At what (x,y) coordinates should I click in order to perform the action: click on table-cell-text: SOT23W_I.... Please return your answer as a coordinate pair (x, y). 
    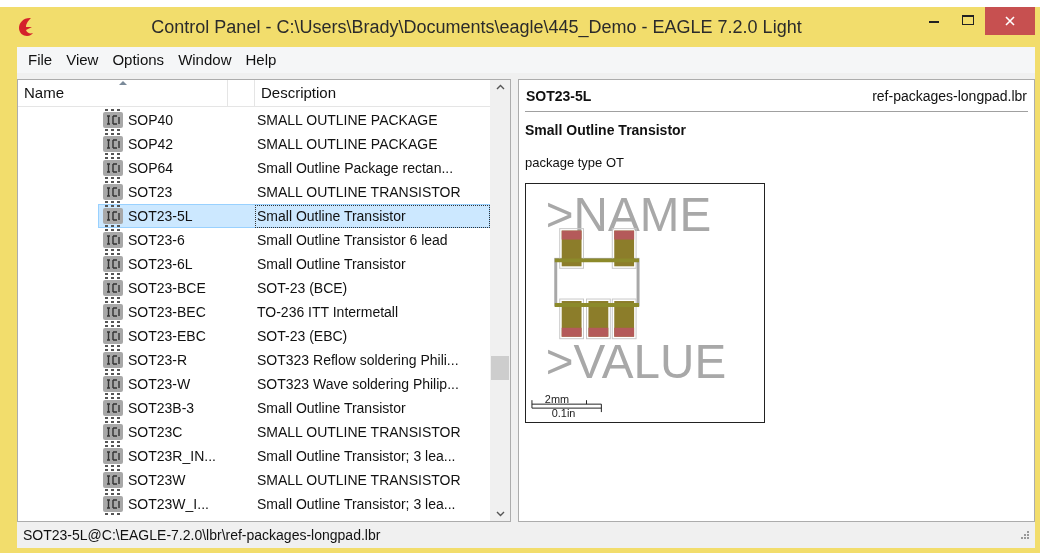
    Looking at the image, I should click on (169, 504).